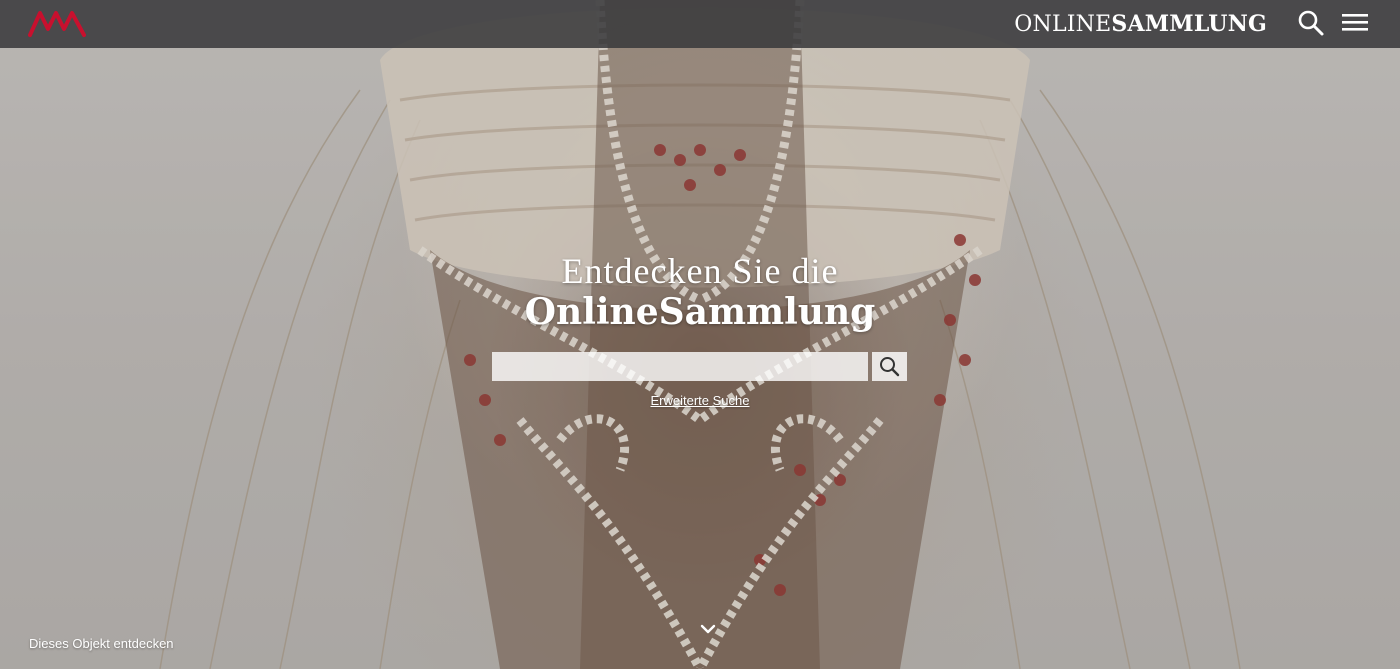  I want to click on advanced-search-link: Erweiterte Suche, so click(700, 400).